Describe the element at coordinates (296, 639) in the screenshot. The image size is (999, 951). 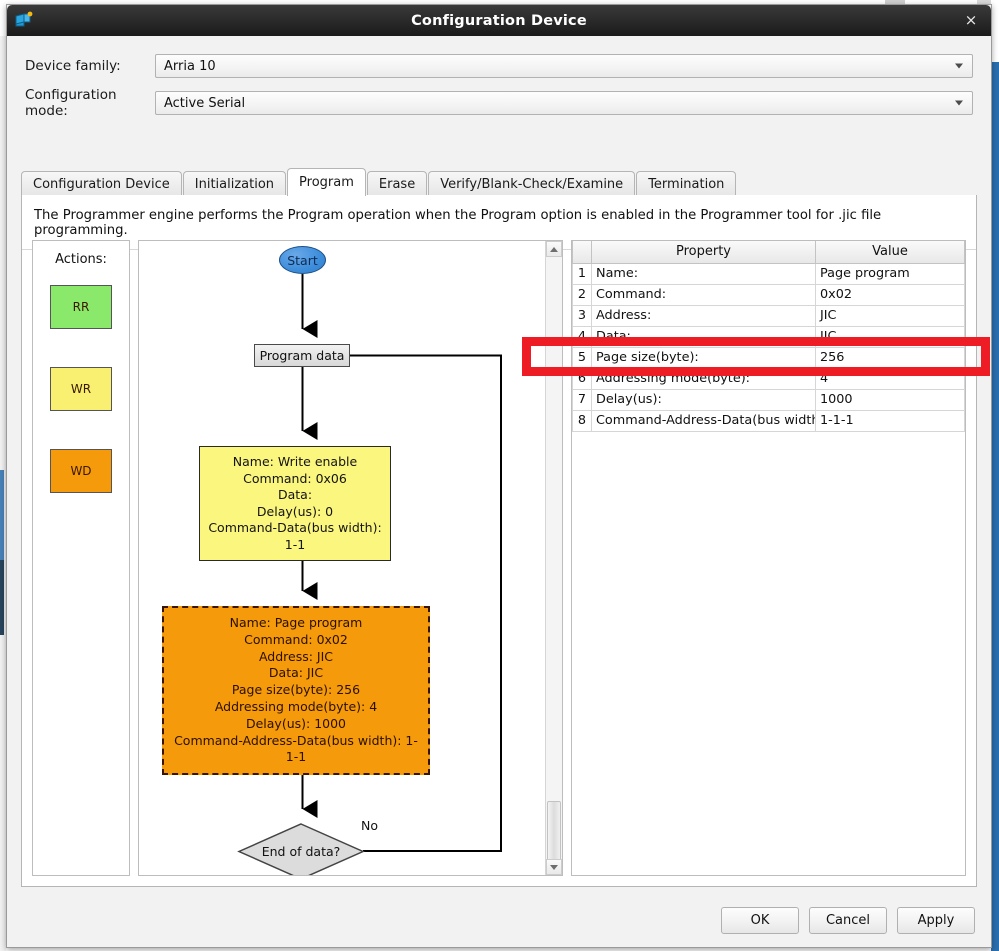
I see `n-pageprogram-line: Command: 0x02` at that location.